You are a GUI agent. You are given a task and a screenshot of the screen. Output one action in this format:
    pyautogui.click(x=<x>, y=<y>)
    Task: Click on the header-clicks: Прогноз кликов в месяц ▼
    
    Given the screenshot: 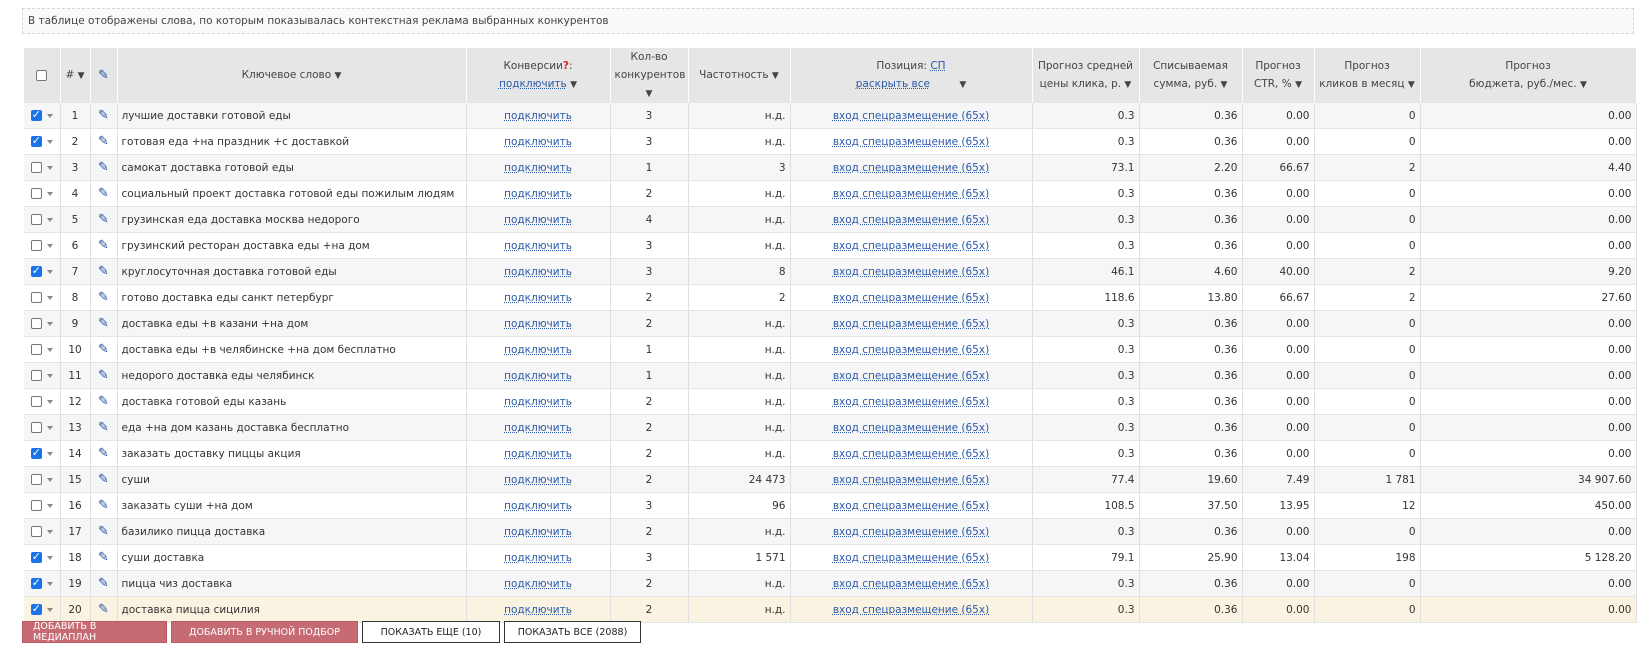 What is the action you would take?
    pyautogui.click(x=1367, y=75)
    